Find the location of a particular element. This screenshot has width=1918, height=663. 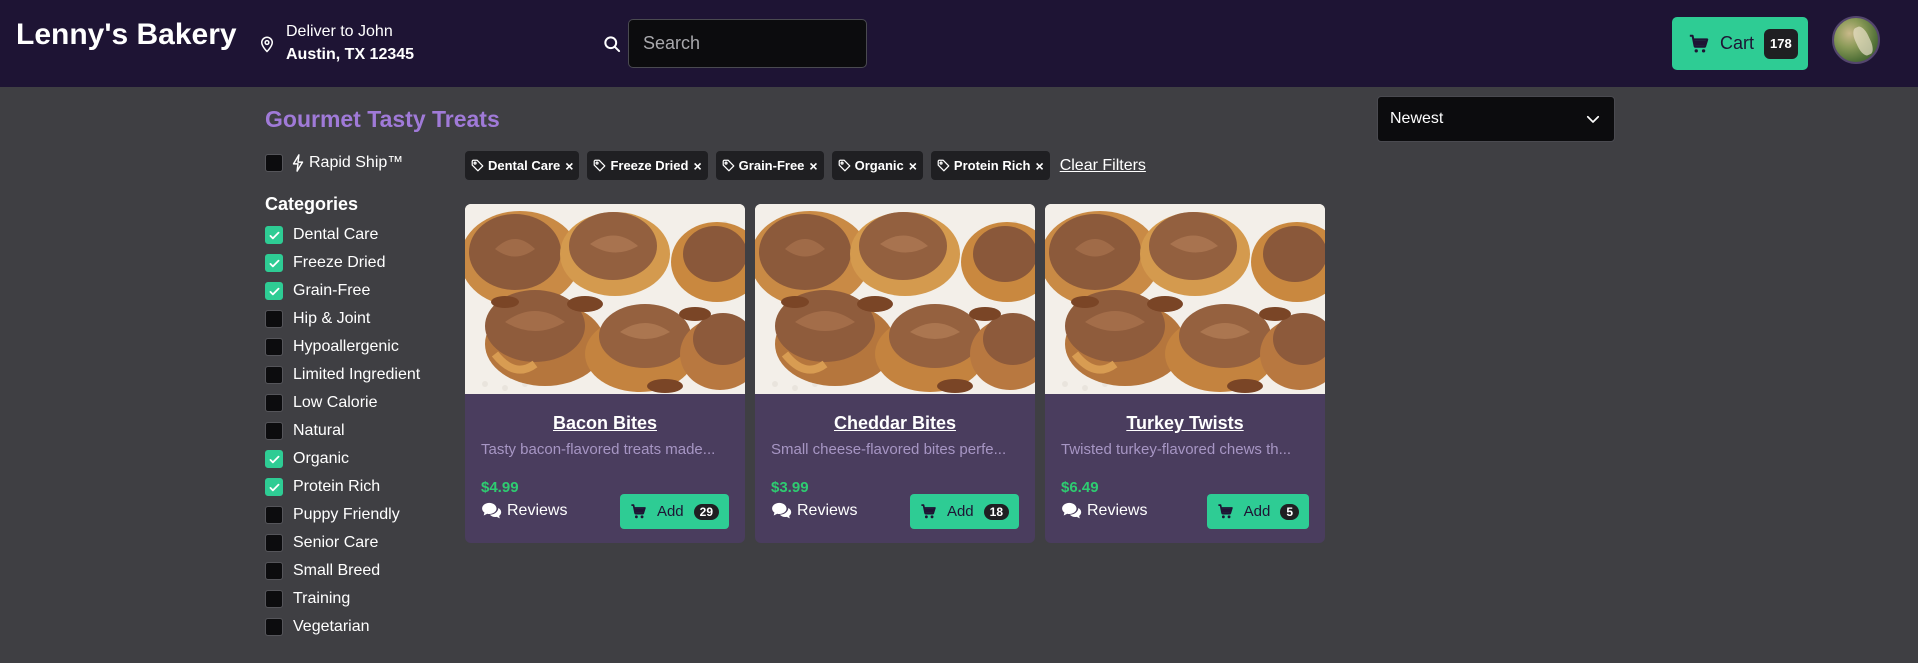

filter-chip: Grain-Free × is located at coordinates (769, 165).